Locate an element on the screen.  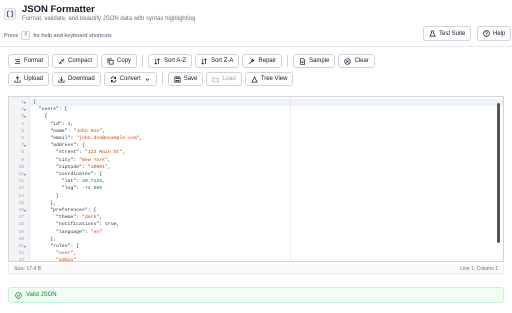
code-line: "theme": "dark", is located at coordinates (79, 218).